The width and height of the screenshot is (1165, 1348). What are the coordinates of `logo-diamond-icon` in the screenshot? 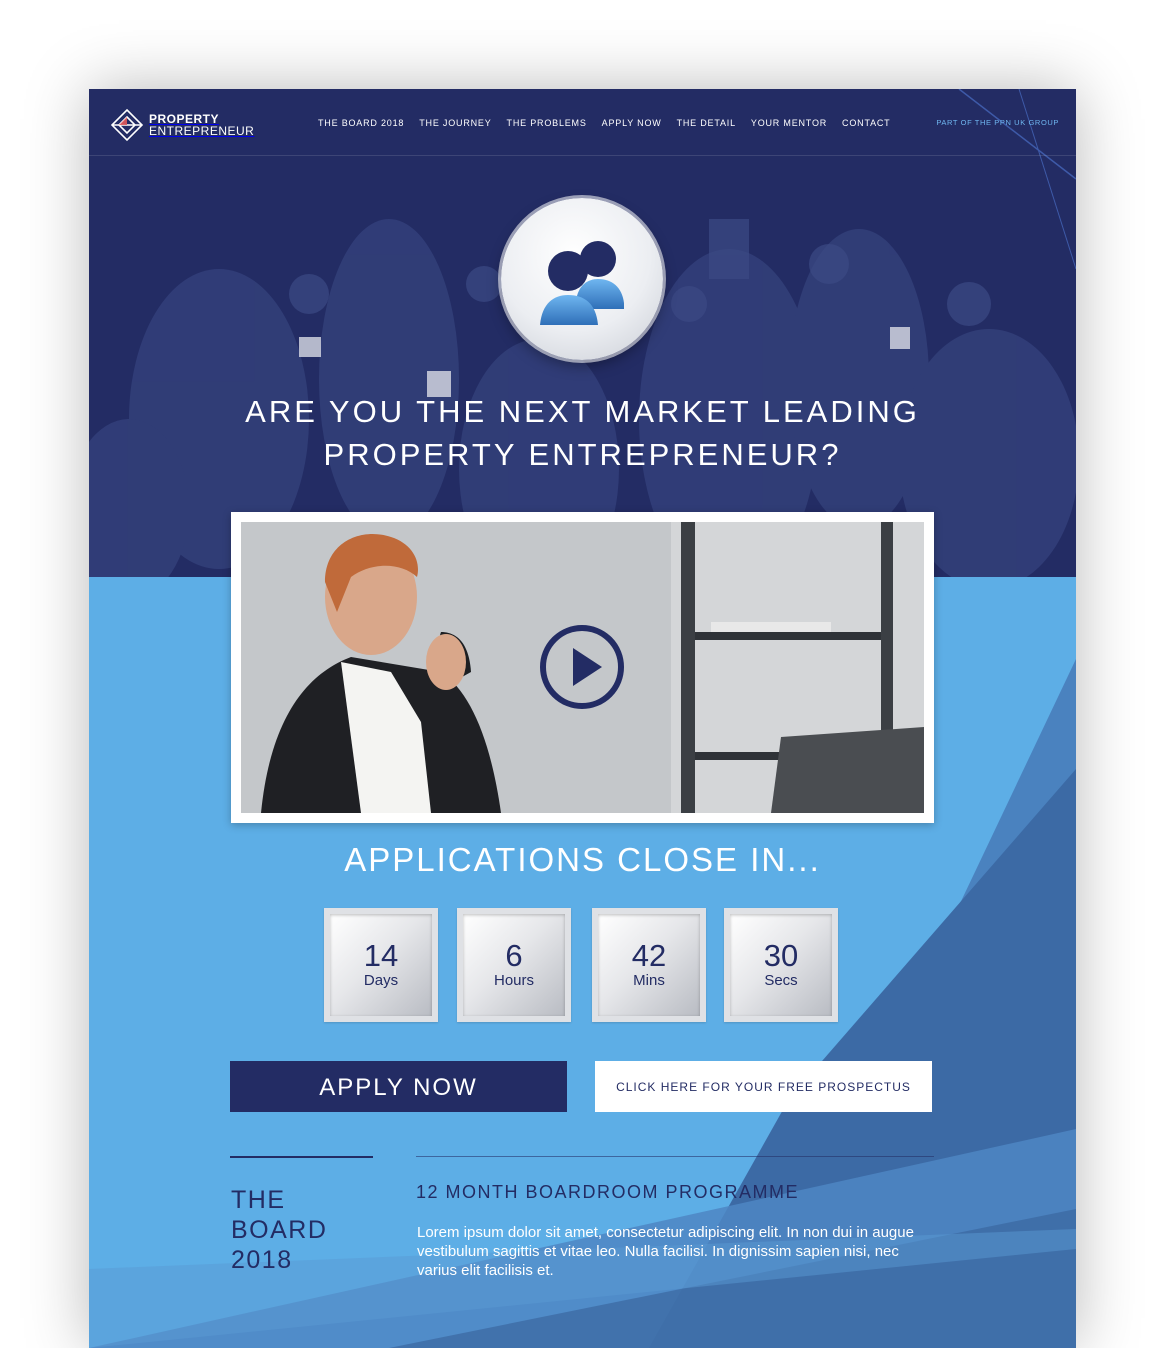 It's located at (127, 125).